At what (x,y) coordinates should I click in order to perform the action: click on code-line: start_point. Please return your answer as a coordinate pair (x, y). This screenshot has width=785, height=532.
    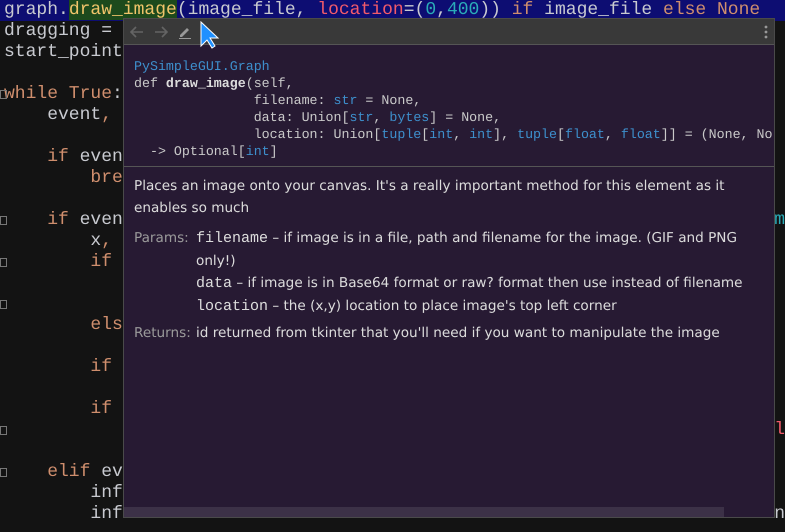
    Looking at the image, I should click on (63, 52).